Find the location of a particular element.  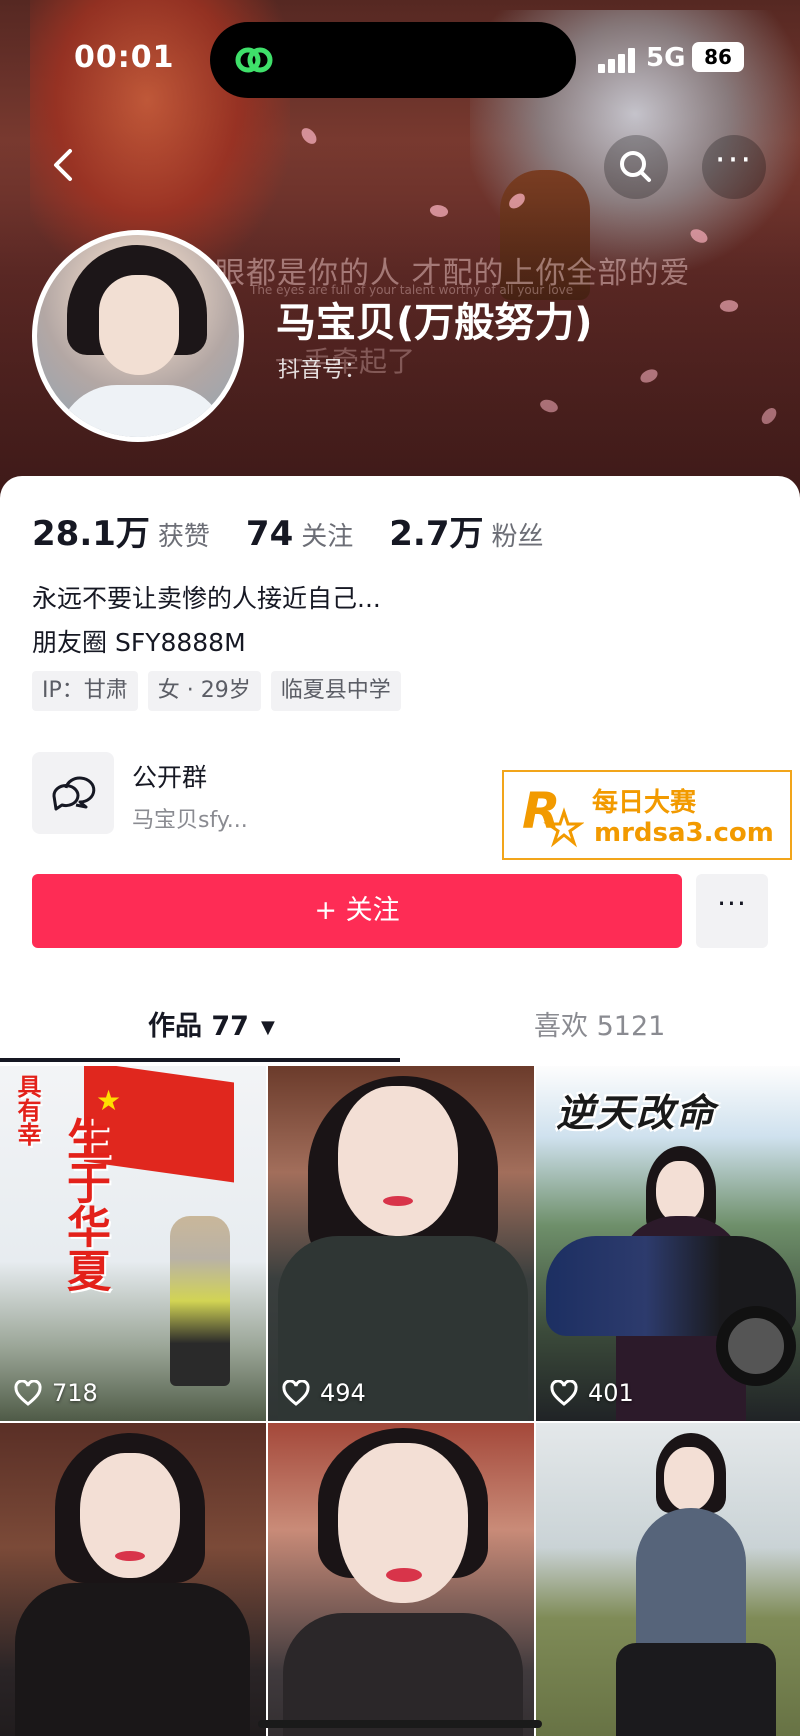

video-likes: 401 is located at coordinates (592, 1393).